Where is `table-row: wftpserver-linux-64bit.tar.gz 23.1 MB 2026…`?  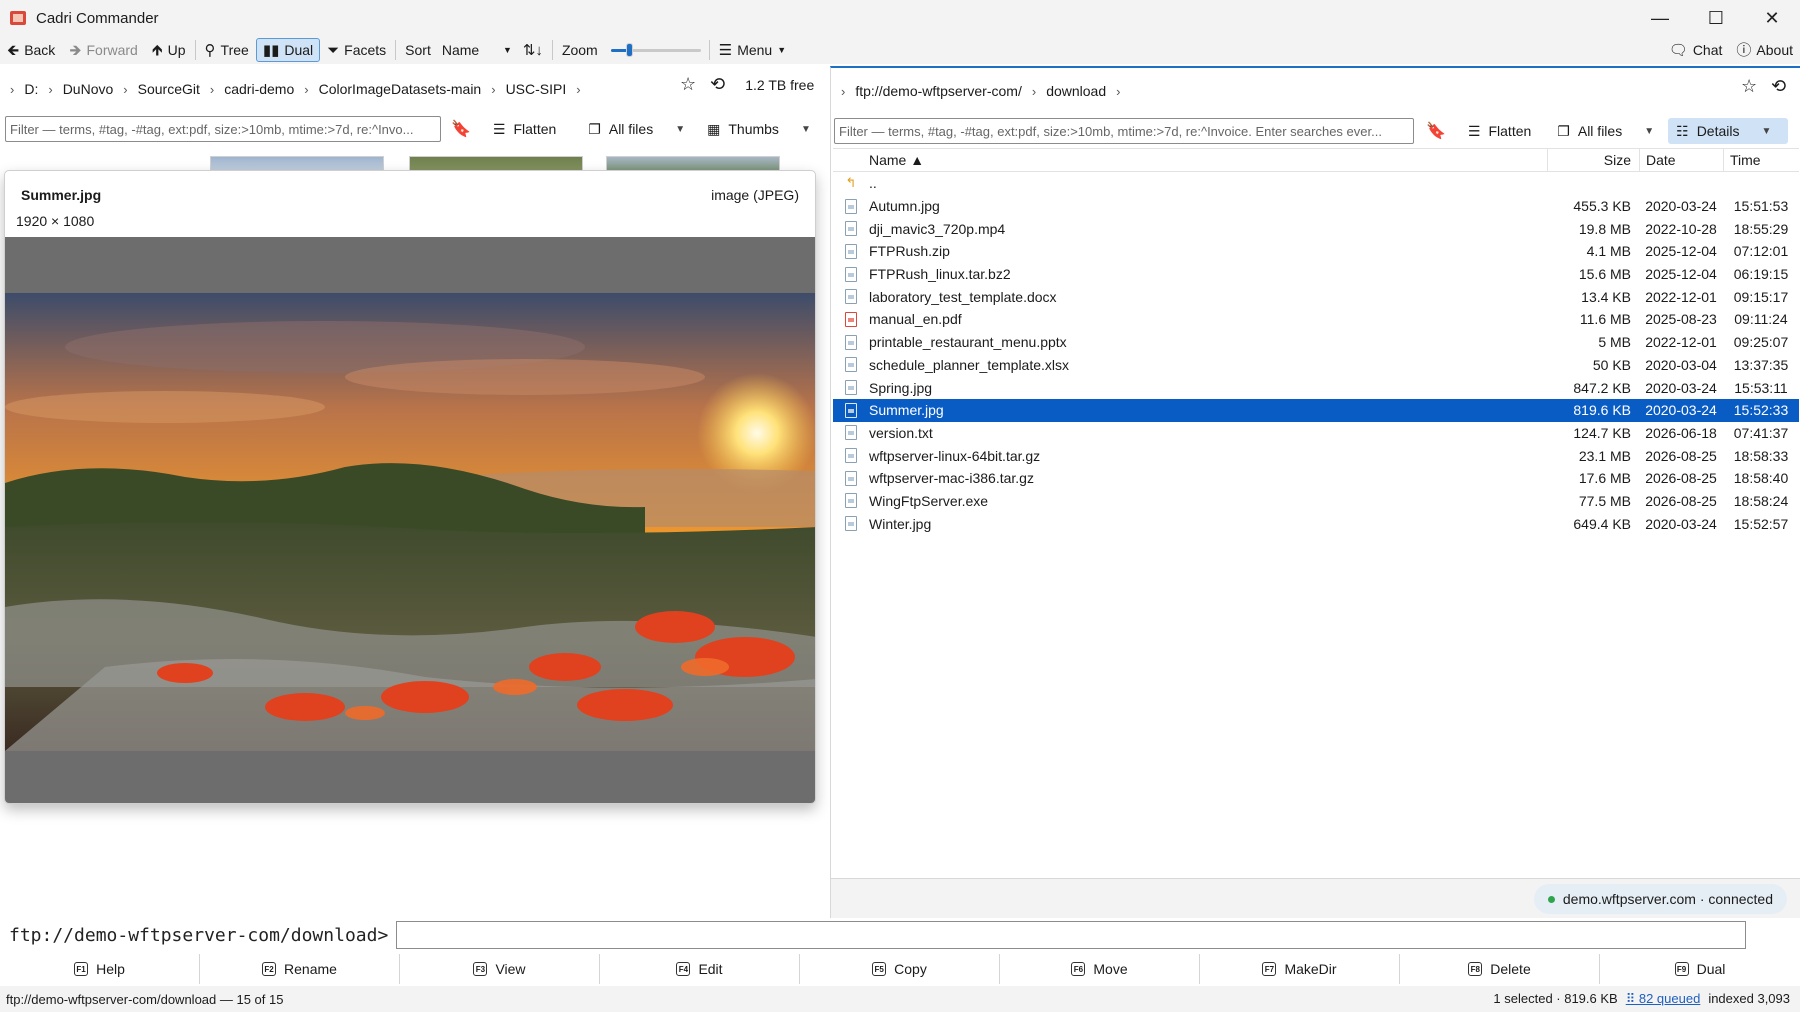 table-row: wftpserver-linux-64bit.tar.gz 23.1 MB 2026… is located at coordinates (1316, 455).